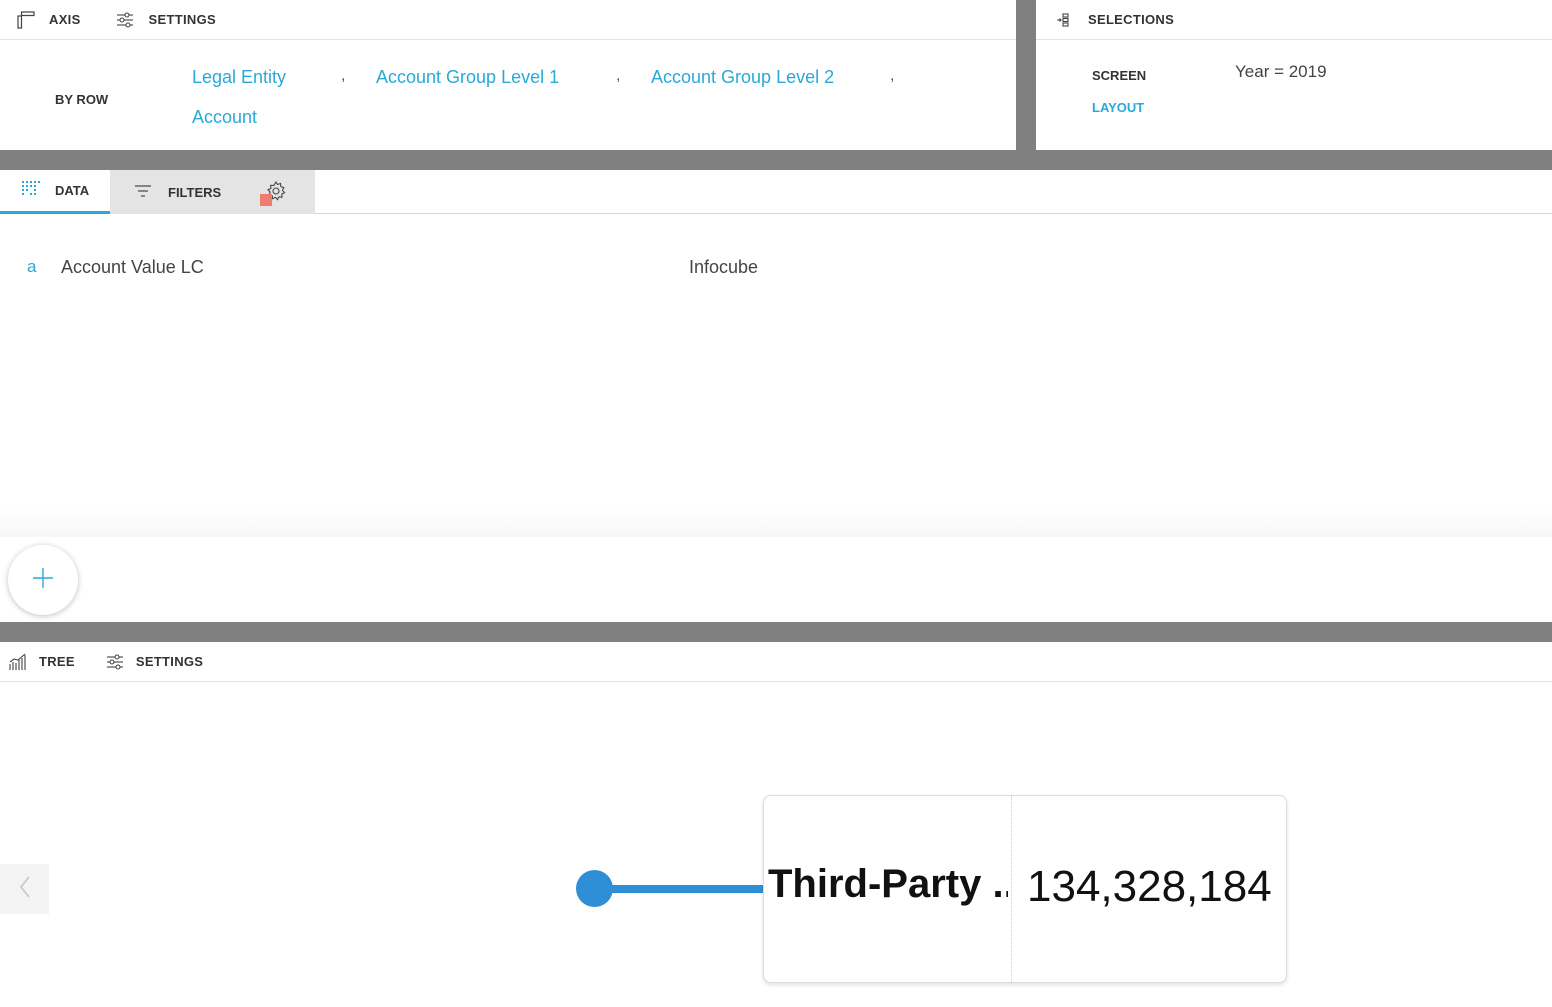  What do you see at coordinates (724, 267) in the screenshot?
I see `data-item-source: Infocube` at bounding box center [724, 267].